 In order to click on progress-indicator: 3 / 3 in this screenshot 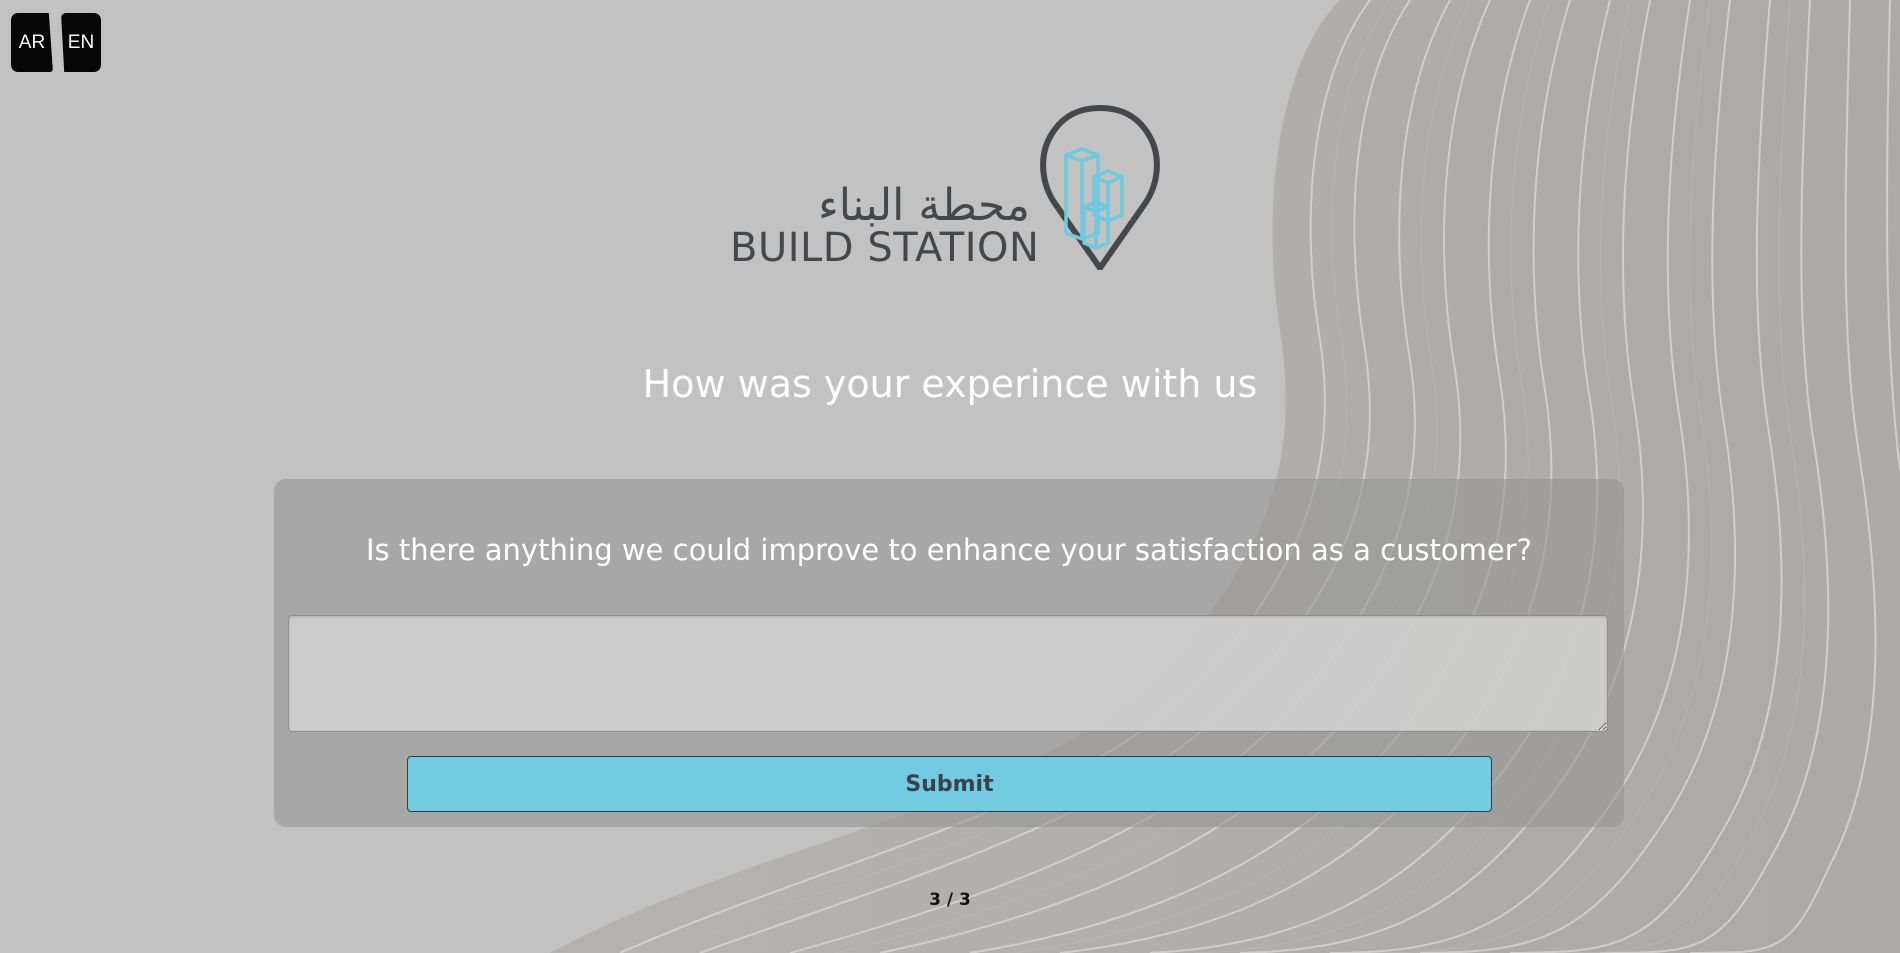, I will do `click(950, 900)`.